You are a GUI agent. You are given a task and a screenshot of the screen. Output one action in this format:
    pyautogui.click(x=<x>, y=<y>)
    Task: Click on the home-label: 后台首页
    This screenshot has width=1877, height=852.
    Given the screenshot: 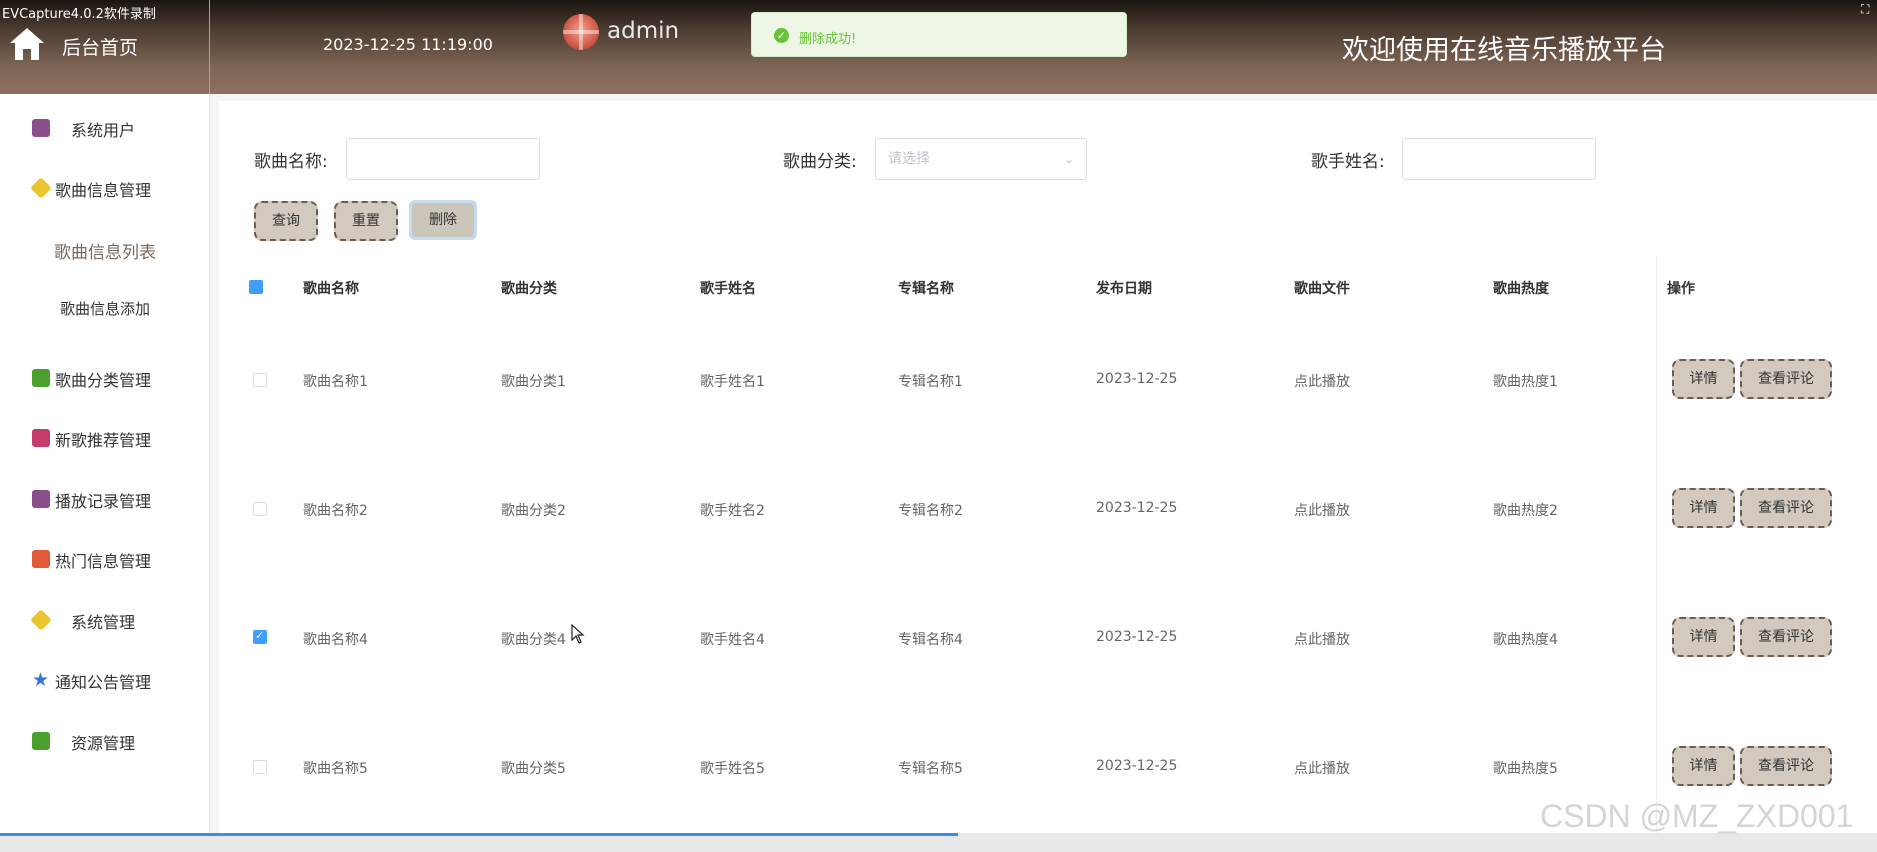 What is the action you would take?
    pyautogui.click(x=100, y=48)
    